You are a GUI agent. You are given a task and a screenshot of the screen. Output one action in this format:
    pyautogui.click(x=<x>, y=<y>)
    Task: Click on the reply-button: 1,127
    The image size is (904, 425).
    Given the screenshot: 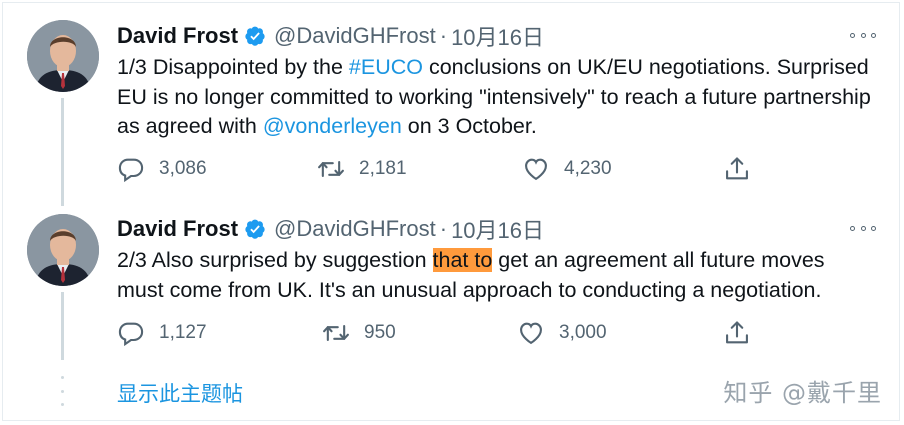 What is the action you would take?
    pyautogui.click(x=162, y=333)
    